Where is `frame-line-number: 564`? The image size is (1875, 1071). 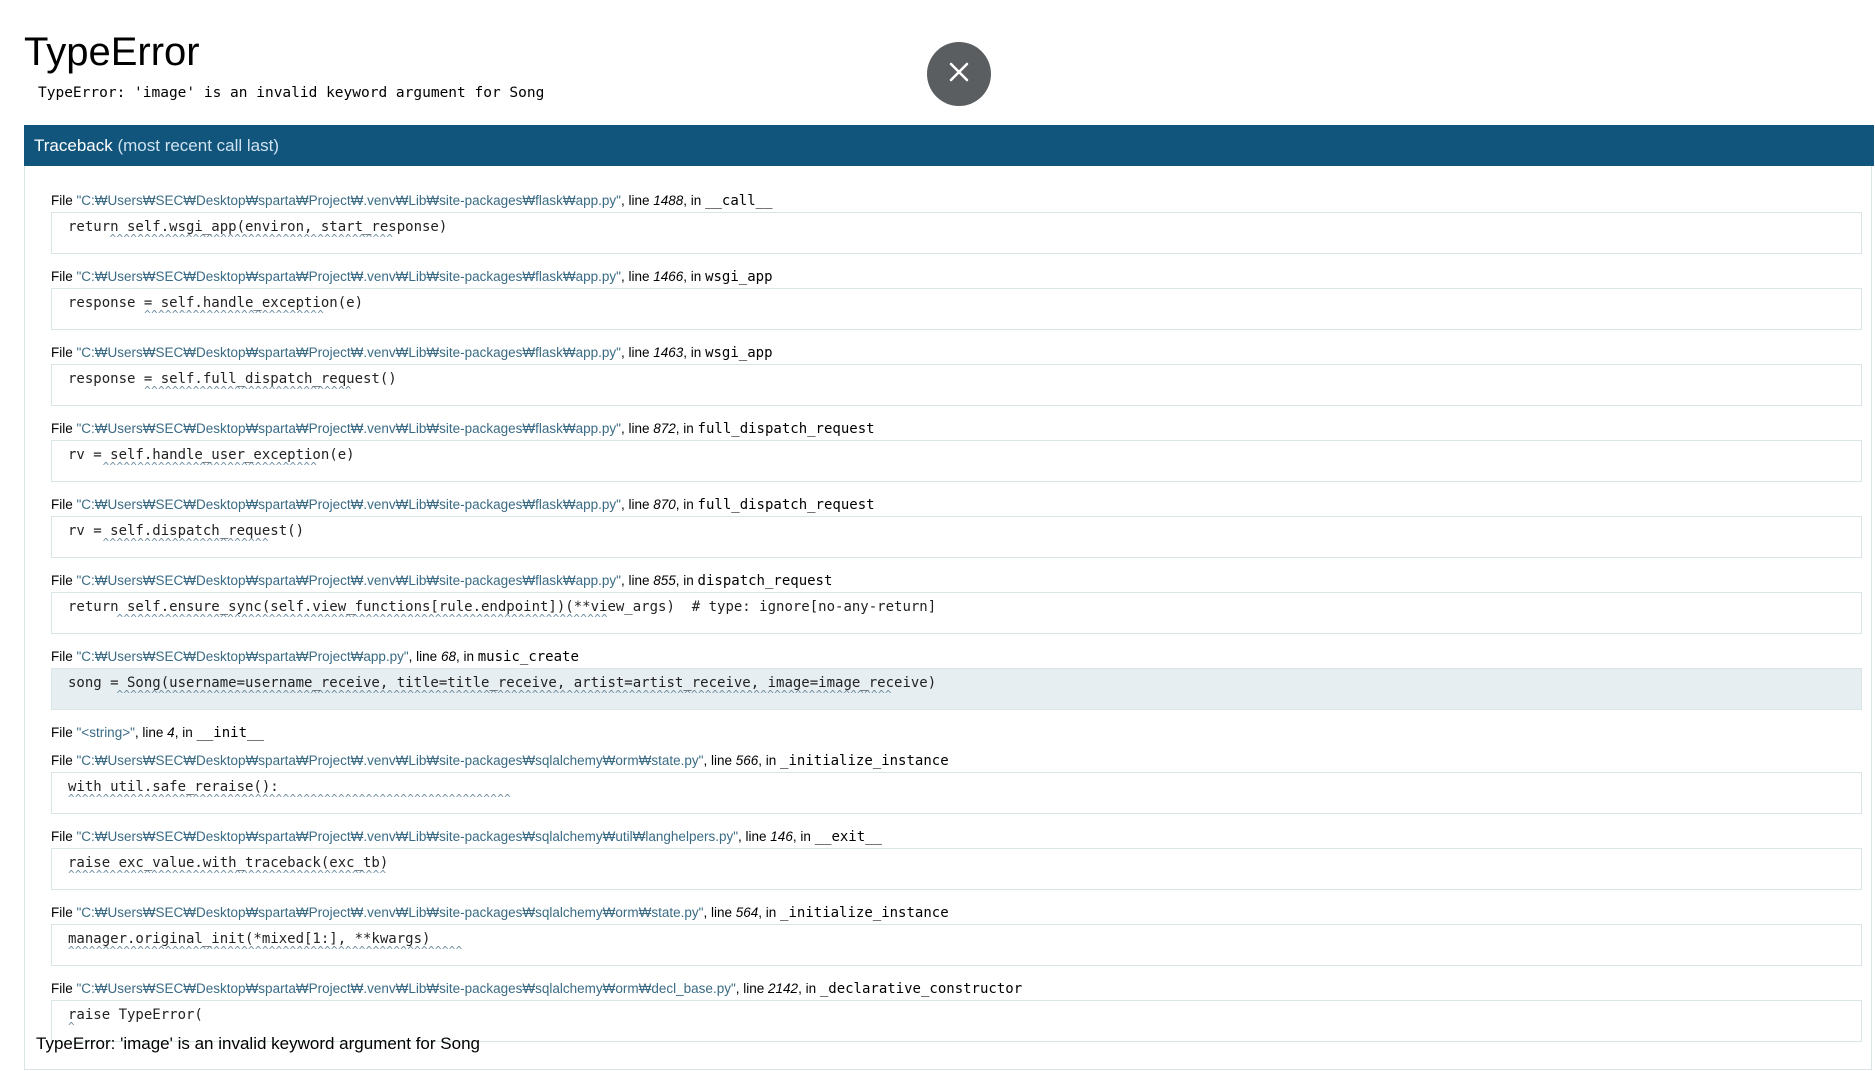
frame-line-number: 564 is located at coordinates (747, 912).